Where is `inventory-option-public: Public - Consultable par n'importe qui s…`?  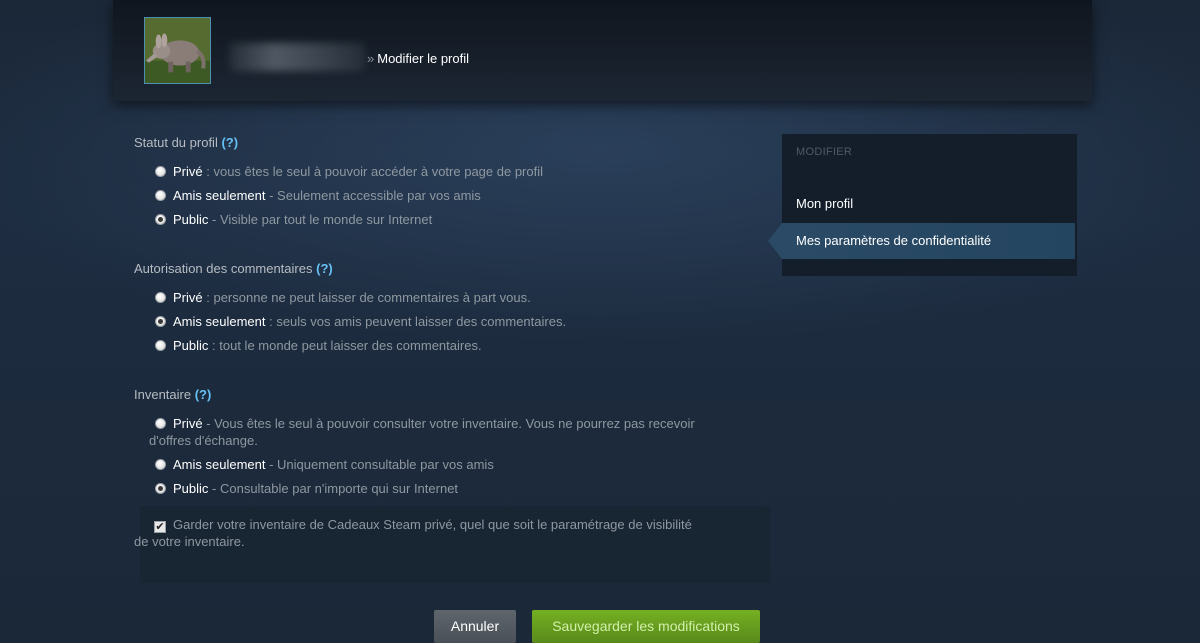
inventory-option-public: Public - Consultable par n'importe qui s… is located at coordinates (306, 488).